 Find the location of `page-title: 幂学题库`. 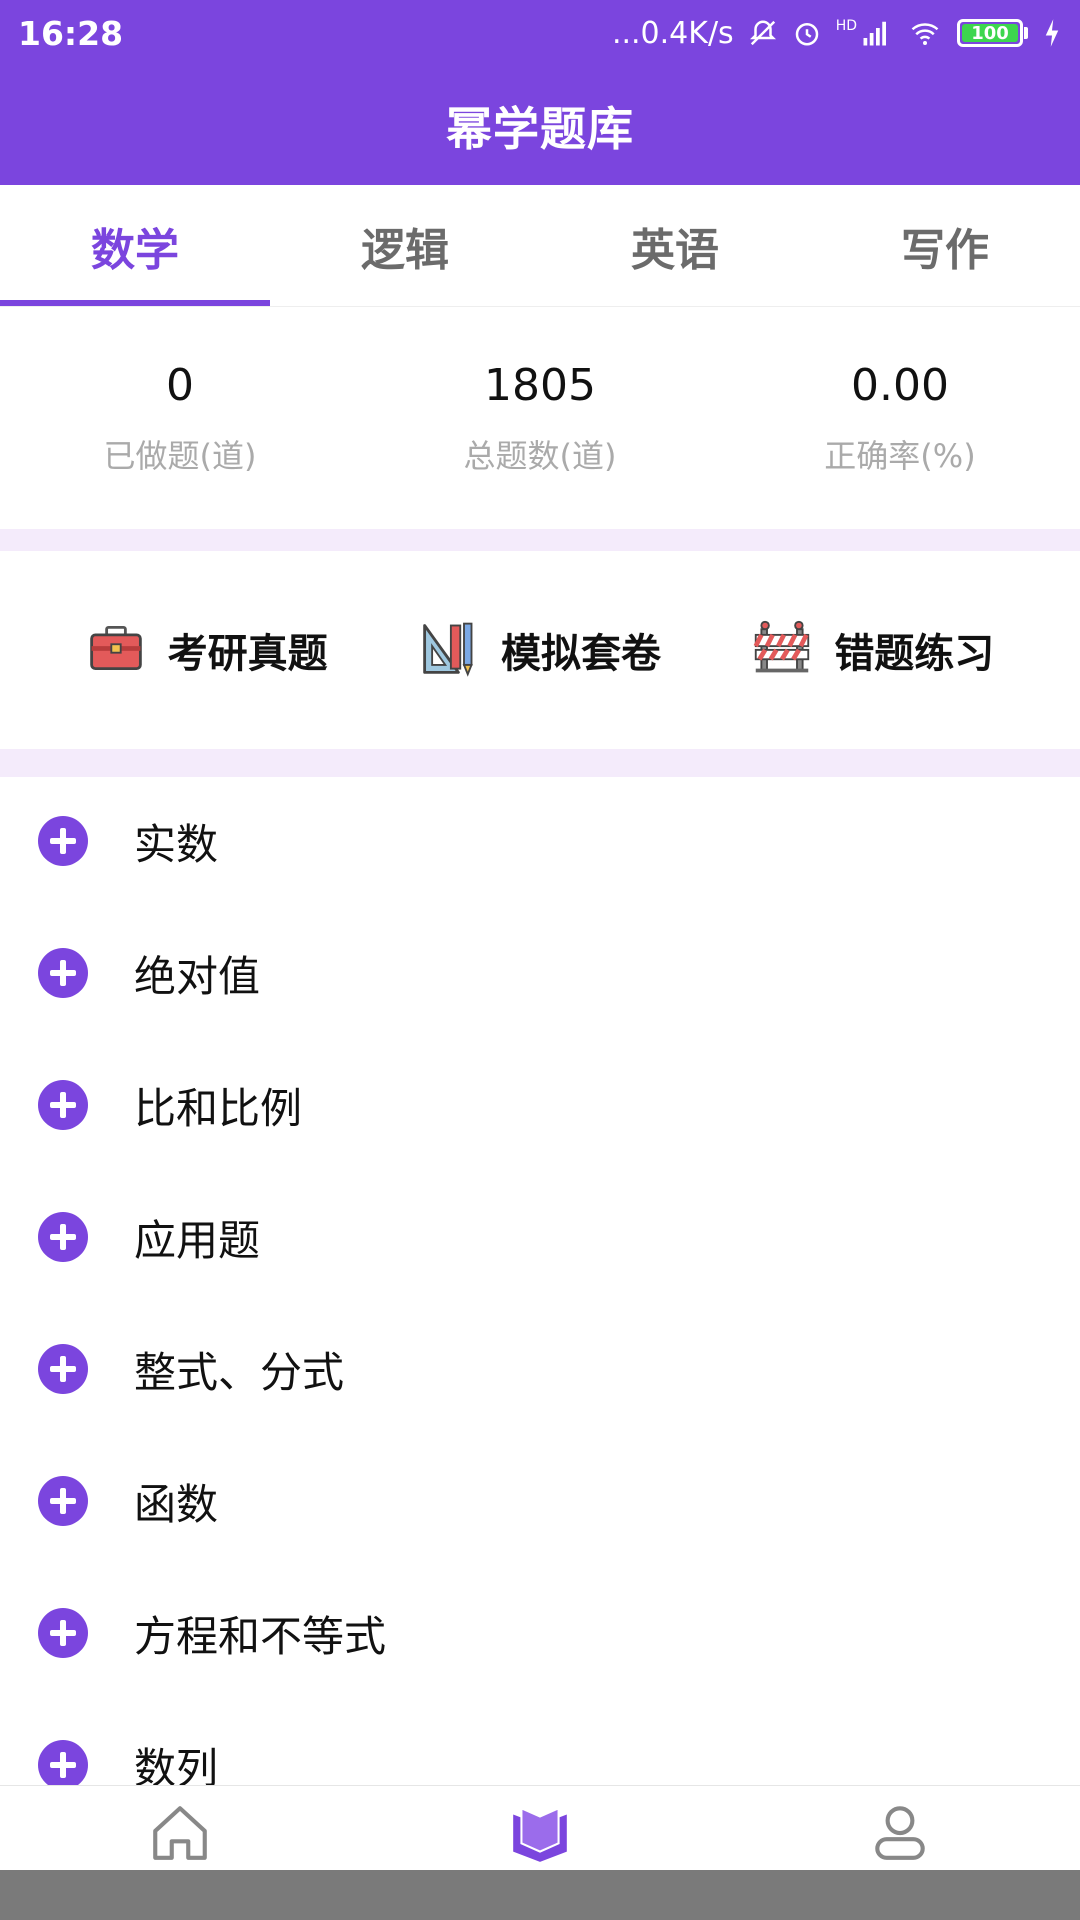

page-title: 幂学题库 is located at coordinates (540, 128).